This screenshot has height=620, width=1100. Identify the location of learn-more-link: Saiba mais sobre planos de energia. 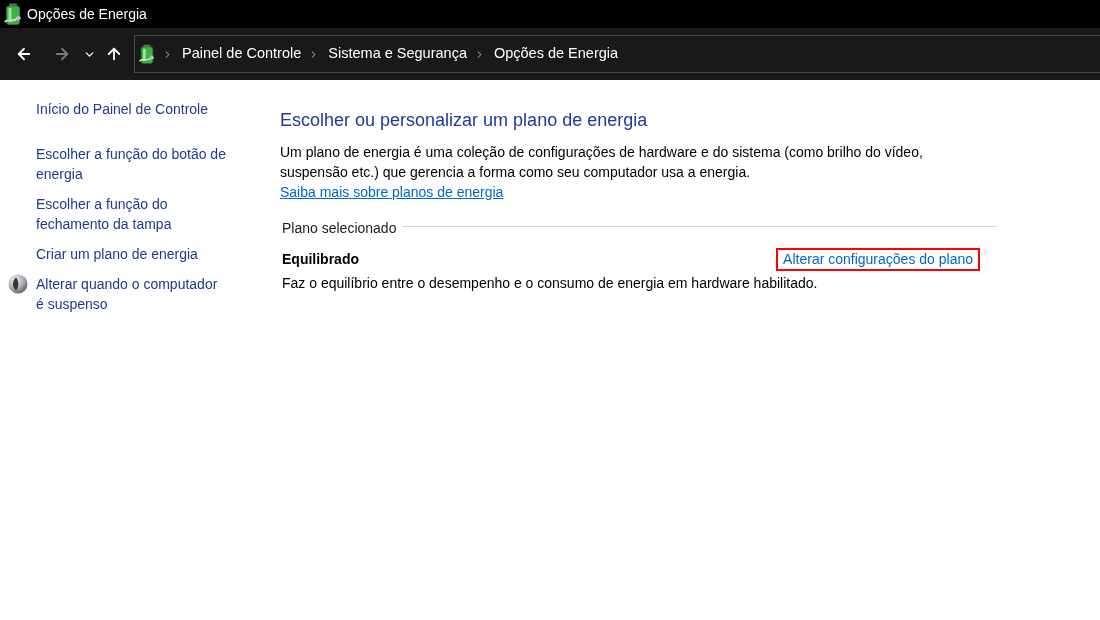
(392, 192).